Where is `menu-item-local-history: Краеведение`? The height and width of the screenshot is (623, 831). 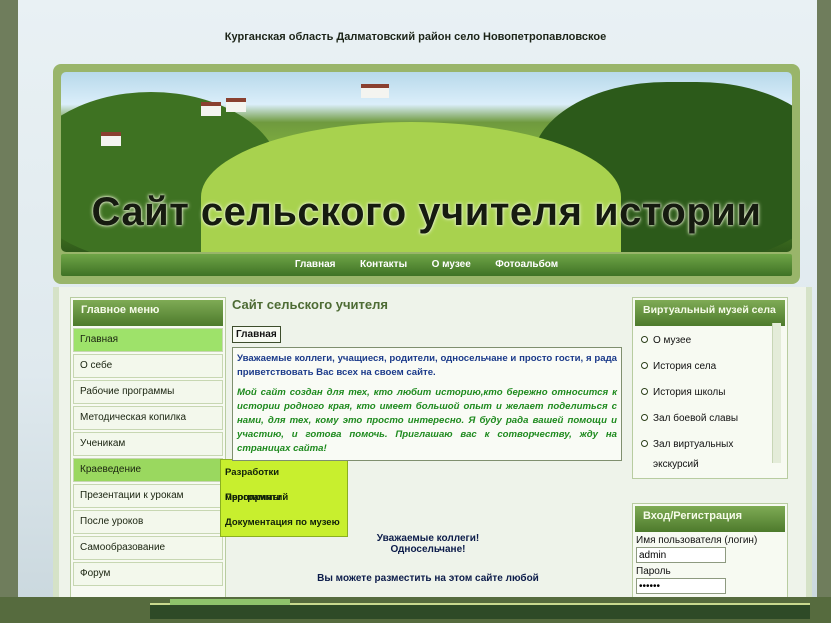
menu-item-local-history: Краеведение is located at coordinates (148, 470).